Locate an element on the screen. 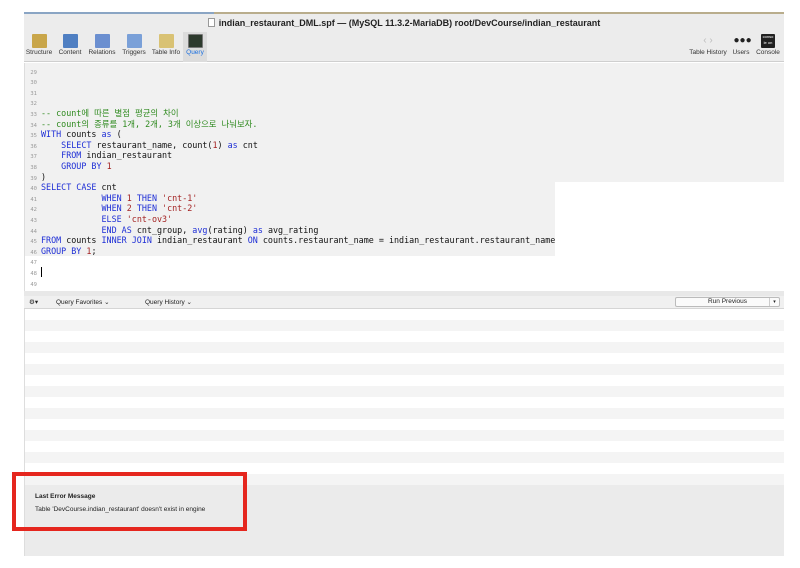  relations-icon is located at coordinates (102, 41).